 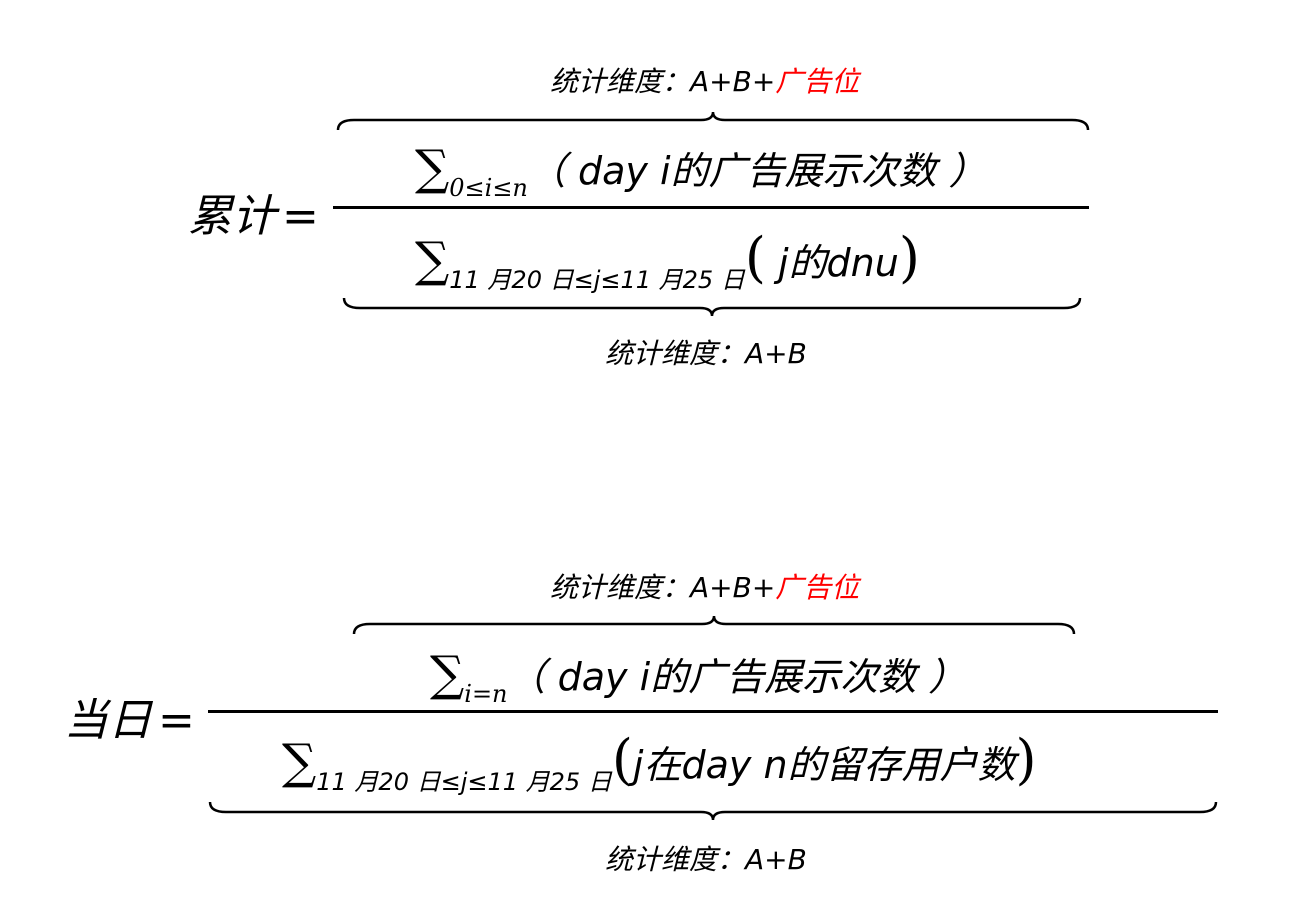 I want to click on sigma-subscript: i=n, so click(x=486, y=694).